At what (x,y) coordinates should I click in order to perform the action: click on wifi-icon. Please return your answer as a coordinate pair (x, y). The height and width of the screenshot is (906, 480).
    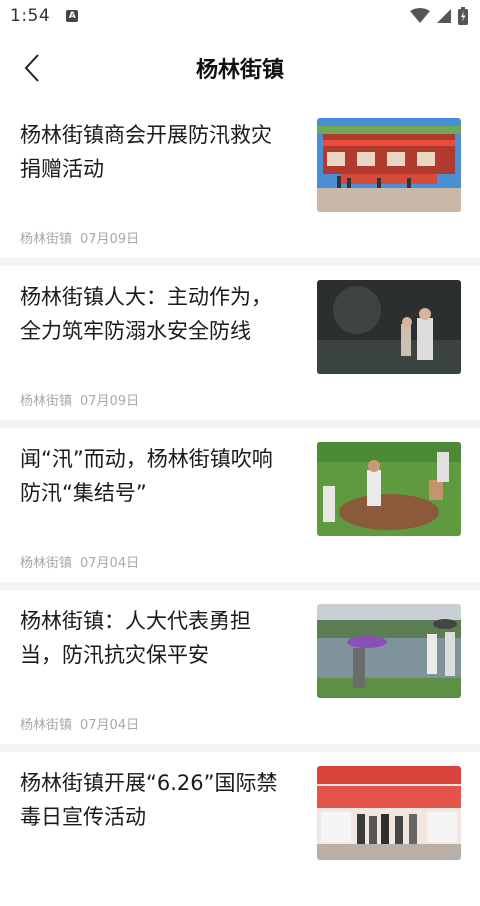
    Looking at the image, I should click on (420, 15).